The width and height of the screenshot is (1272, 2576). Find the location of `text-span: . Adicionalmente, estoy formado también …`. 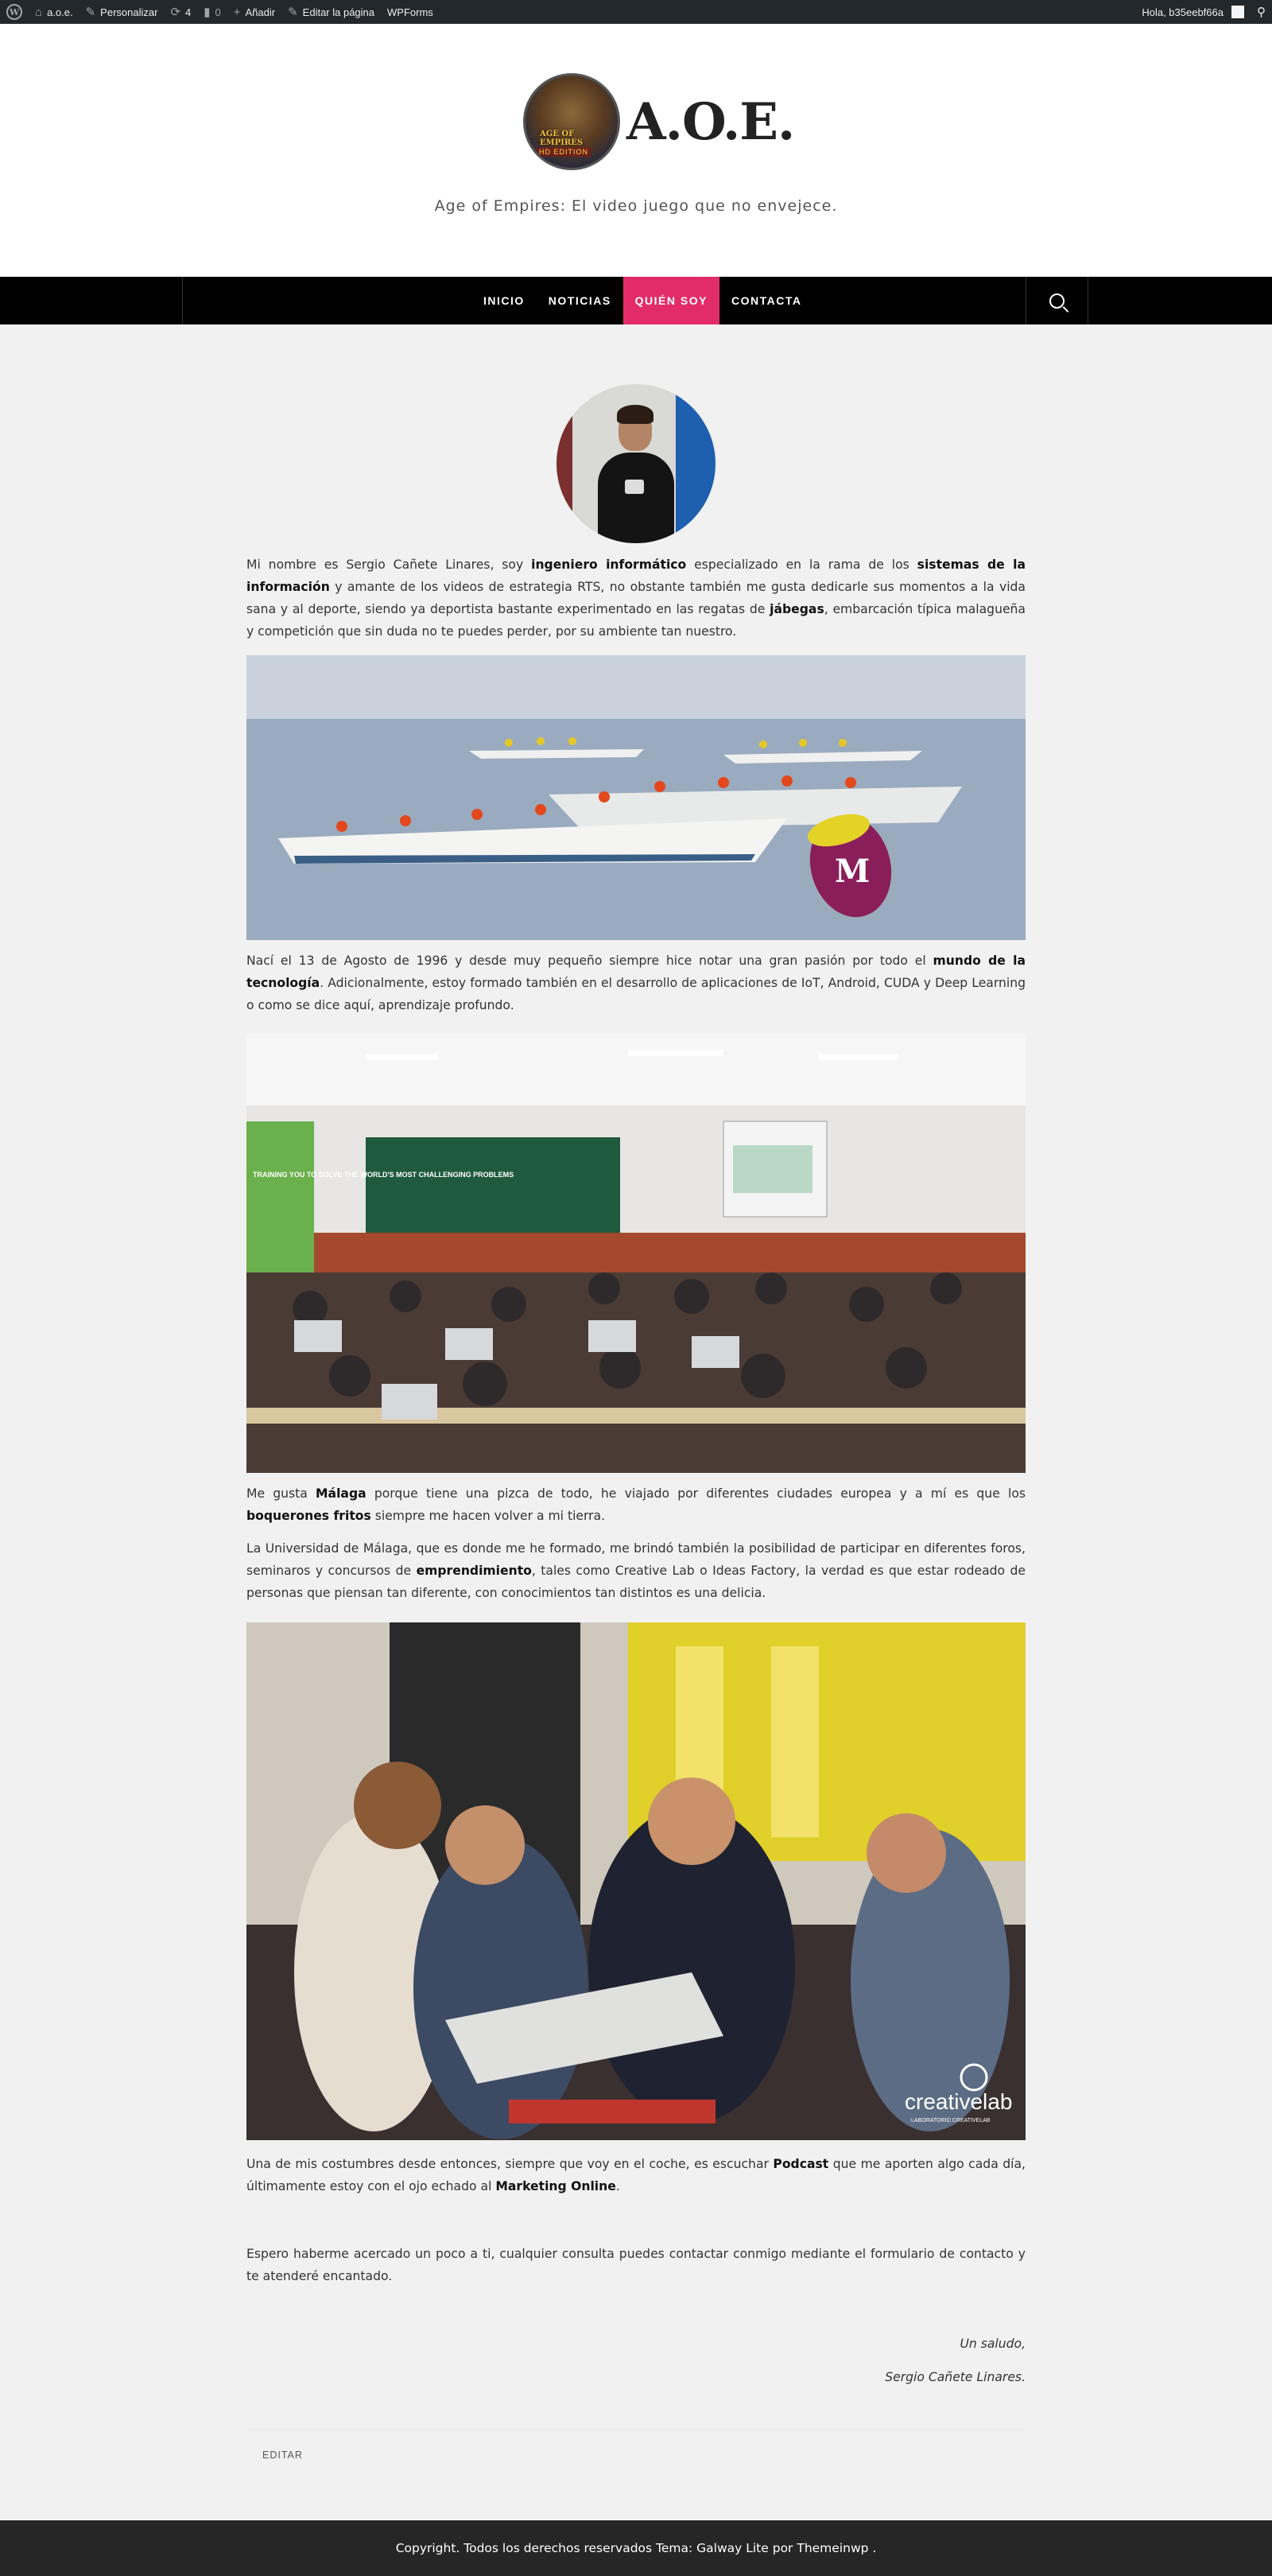

text-span: . Adicionalmente, estoy formado también … is located at coordinates (636, 994).